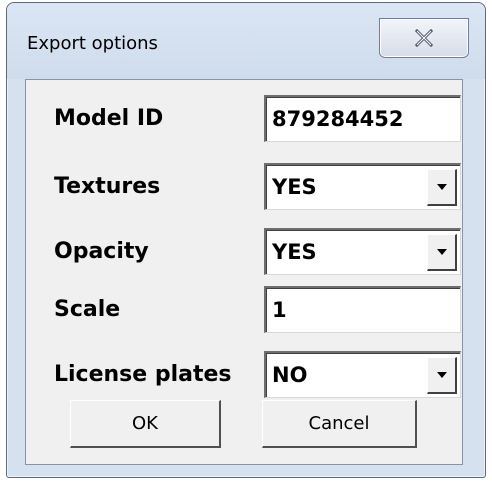  What do you see at coordinates (338, 119) in the screenshot?
I see `model-id-value: 879284452` at bounding box center [338, 119].